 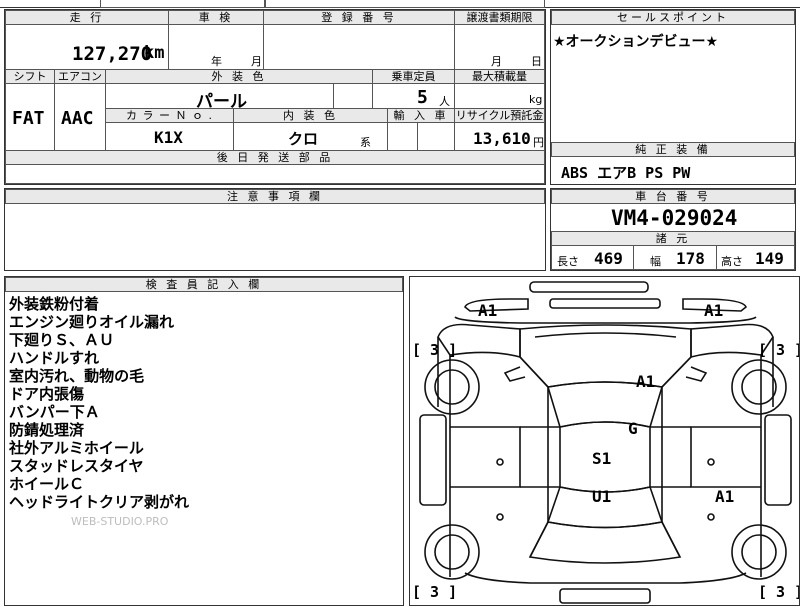 I want to click on transfer-docs-header: 譲渡書類期限, so click(x=499, y=17).